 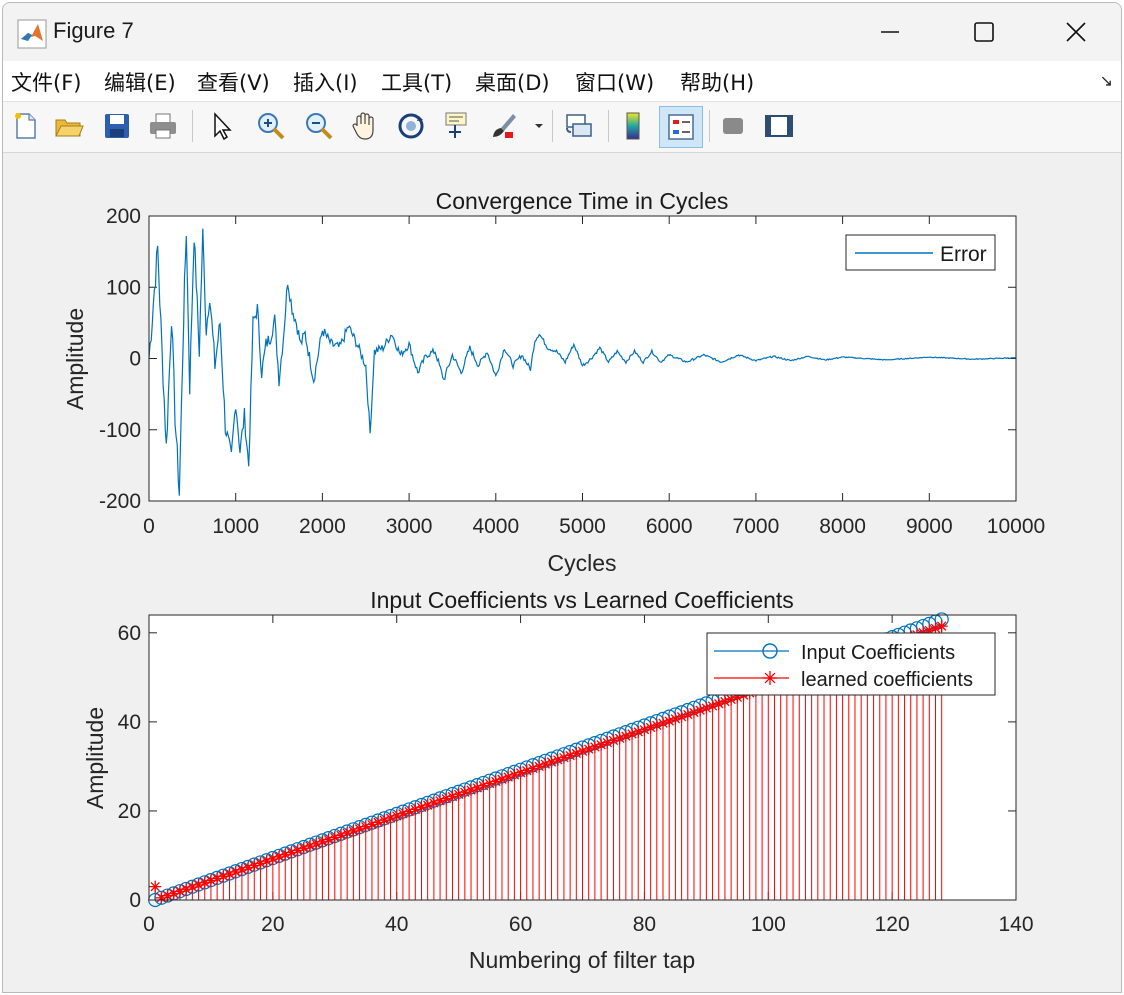 I want to click on save-button, so click(x=117, y=126).